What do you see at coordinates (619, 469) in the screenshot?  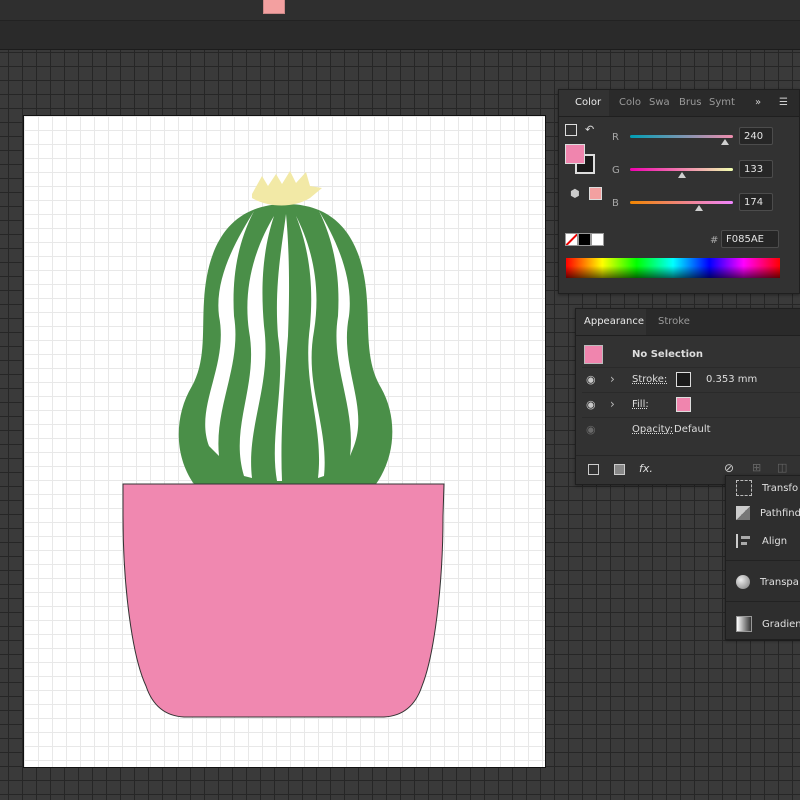 I see `add-new-fill-icon` at bounding box center [619, 469].